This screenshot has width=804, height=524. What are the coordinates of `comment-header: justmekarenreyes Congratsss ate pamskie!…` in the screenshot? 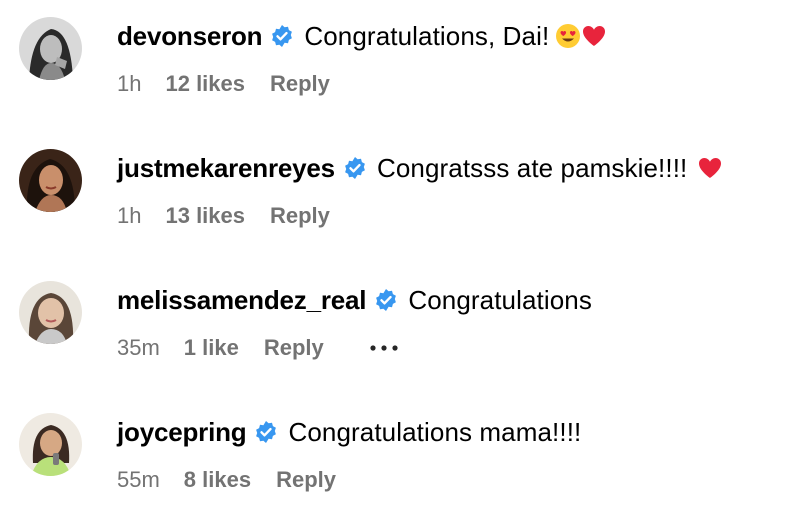 It's located at (420, 168).